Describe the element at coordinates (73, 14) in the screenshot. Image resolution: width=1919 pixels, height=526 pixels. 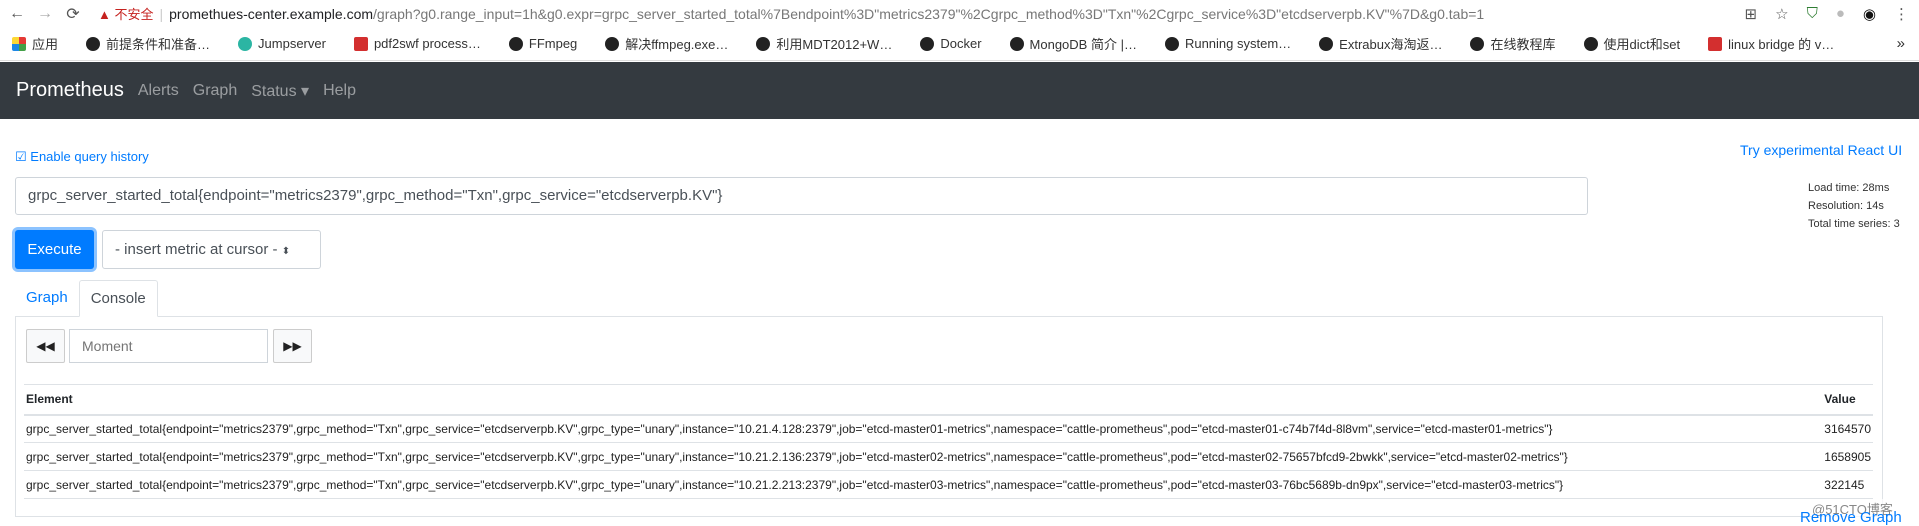
I see `reload-icon: ⟳` at that location.